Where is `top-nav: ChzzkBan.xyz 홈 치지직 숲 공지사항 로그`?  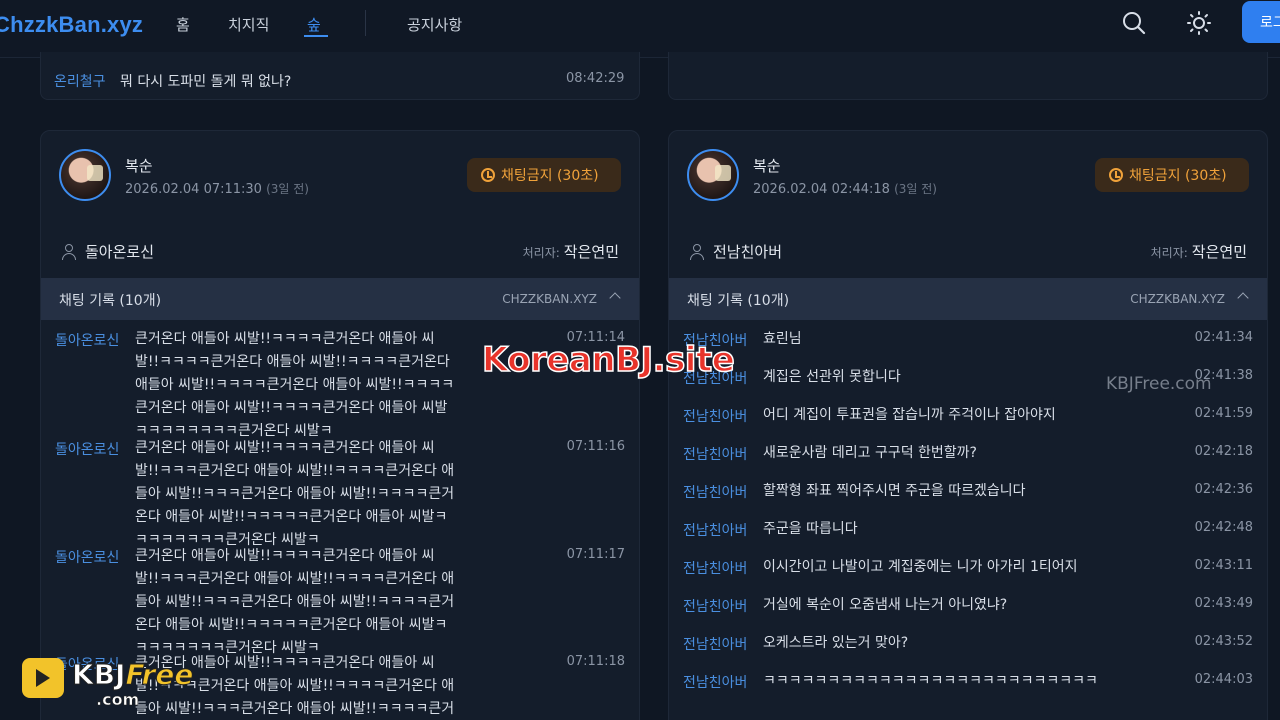
top-nav: ChzzkBan.xyz 홈 치지직 숲 공지사항 로그 is located at coordinates (640, 29).